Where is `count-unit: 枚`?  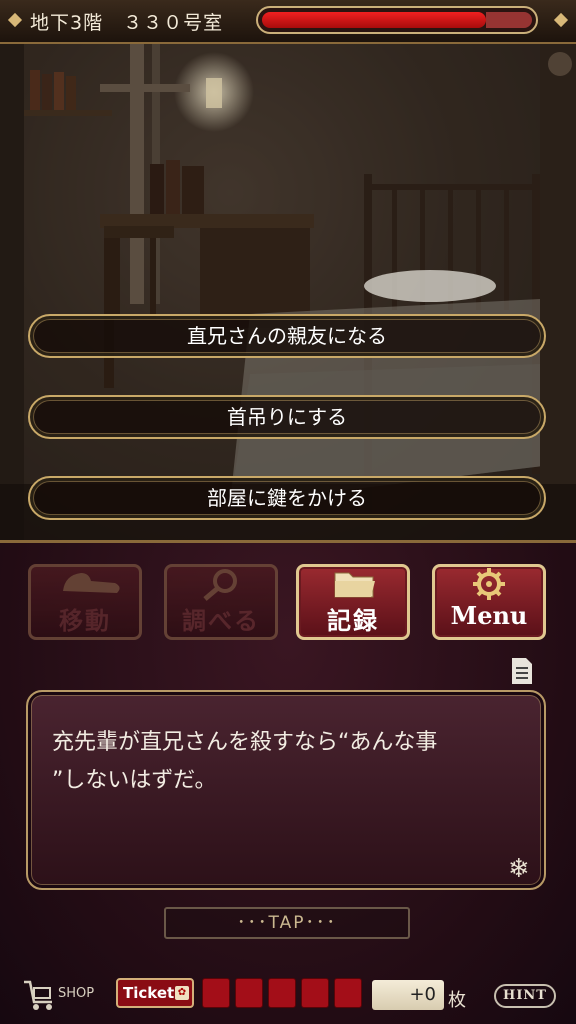
count-unit: 枚 is located at coordinates (457, 1000).